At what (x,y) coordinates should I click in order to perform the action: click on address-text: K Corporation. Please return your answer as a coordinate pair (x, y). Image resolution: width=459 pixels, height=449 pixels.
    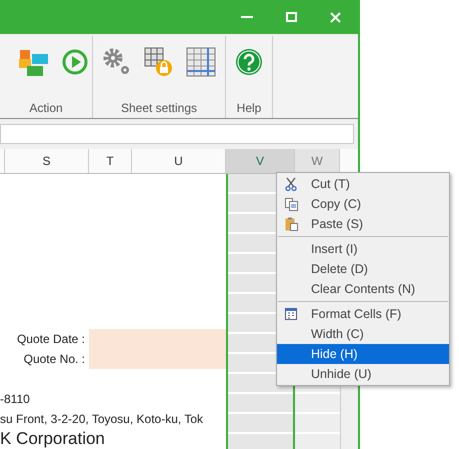
    Looking at the image, I should click on (53, 439).